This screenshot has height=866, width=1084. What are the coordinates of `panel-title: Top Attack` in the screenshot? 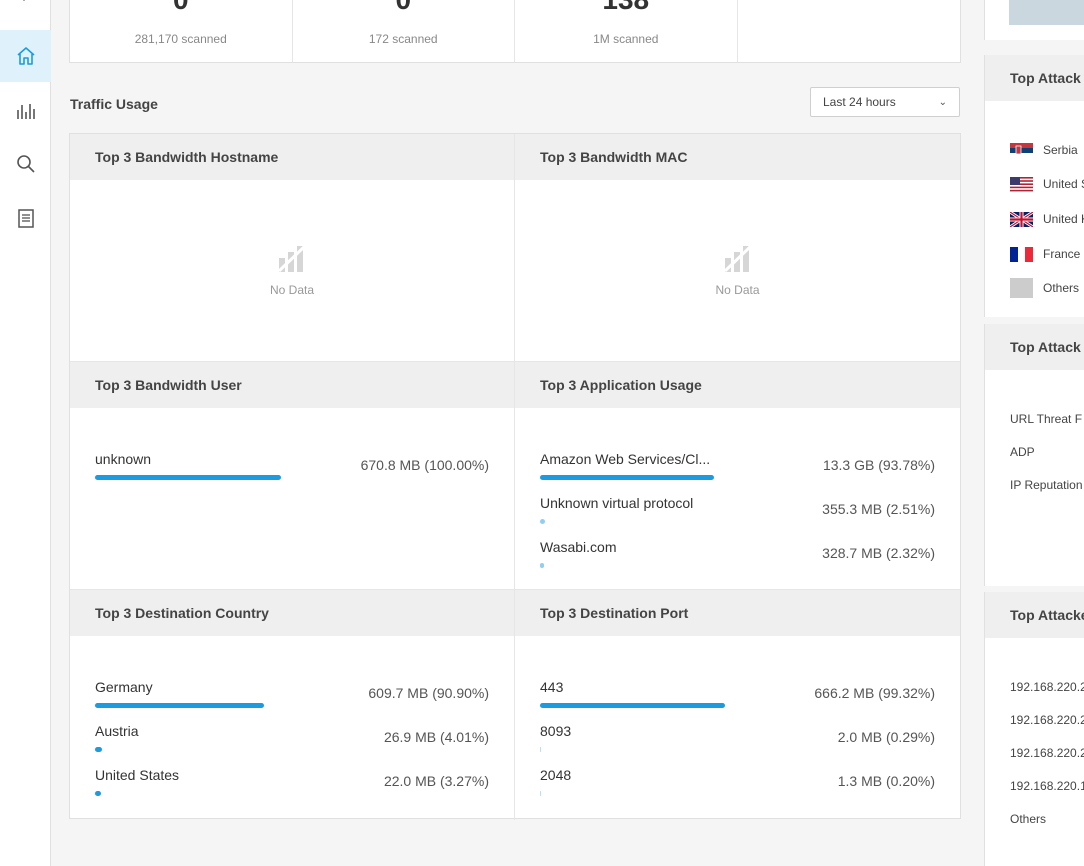 It's located at (1034, 347).